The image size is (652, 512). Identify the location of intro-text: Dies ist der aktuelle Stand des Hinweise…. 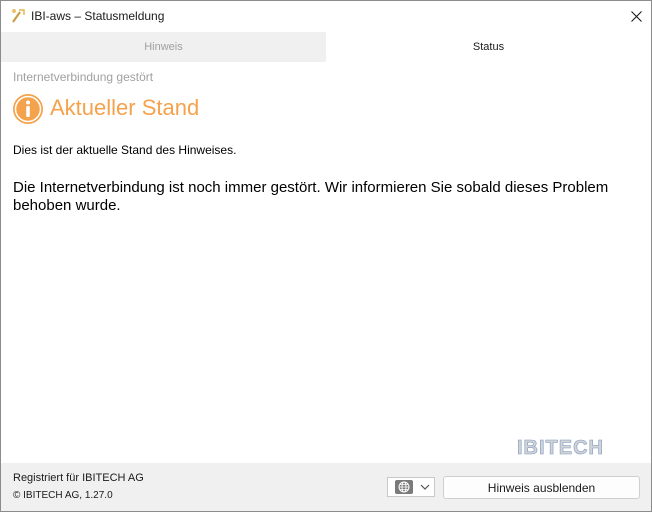
(125, 150).